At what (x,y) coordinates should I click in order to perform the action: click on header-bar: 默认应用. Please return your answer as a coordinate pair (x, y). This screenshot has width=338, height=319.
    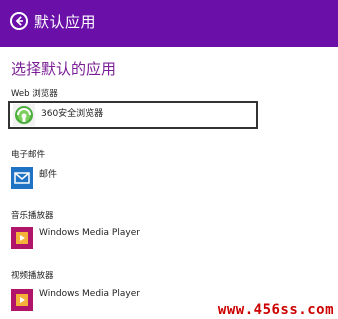
    Looking at the image, I should click on (169, 23).